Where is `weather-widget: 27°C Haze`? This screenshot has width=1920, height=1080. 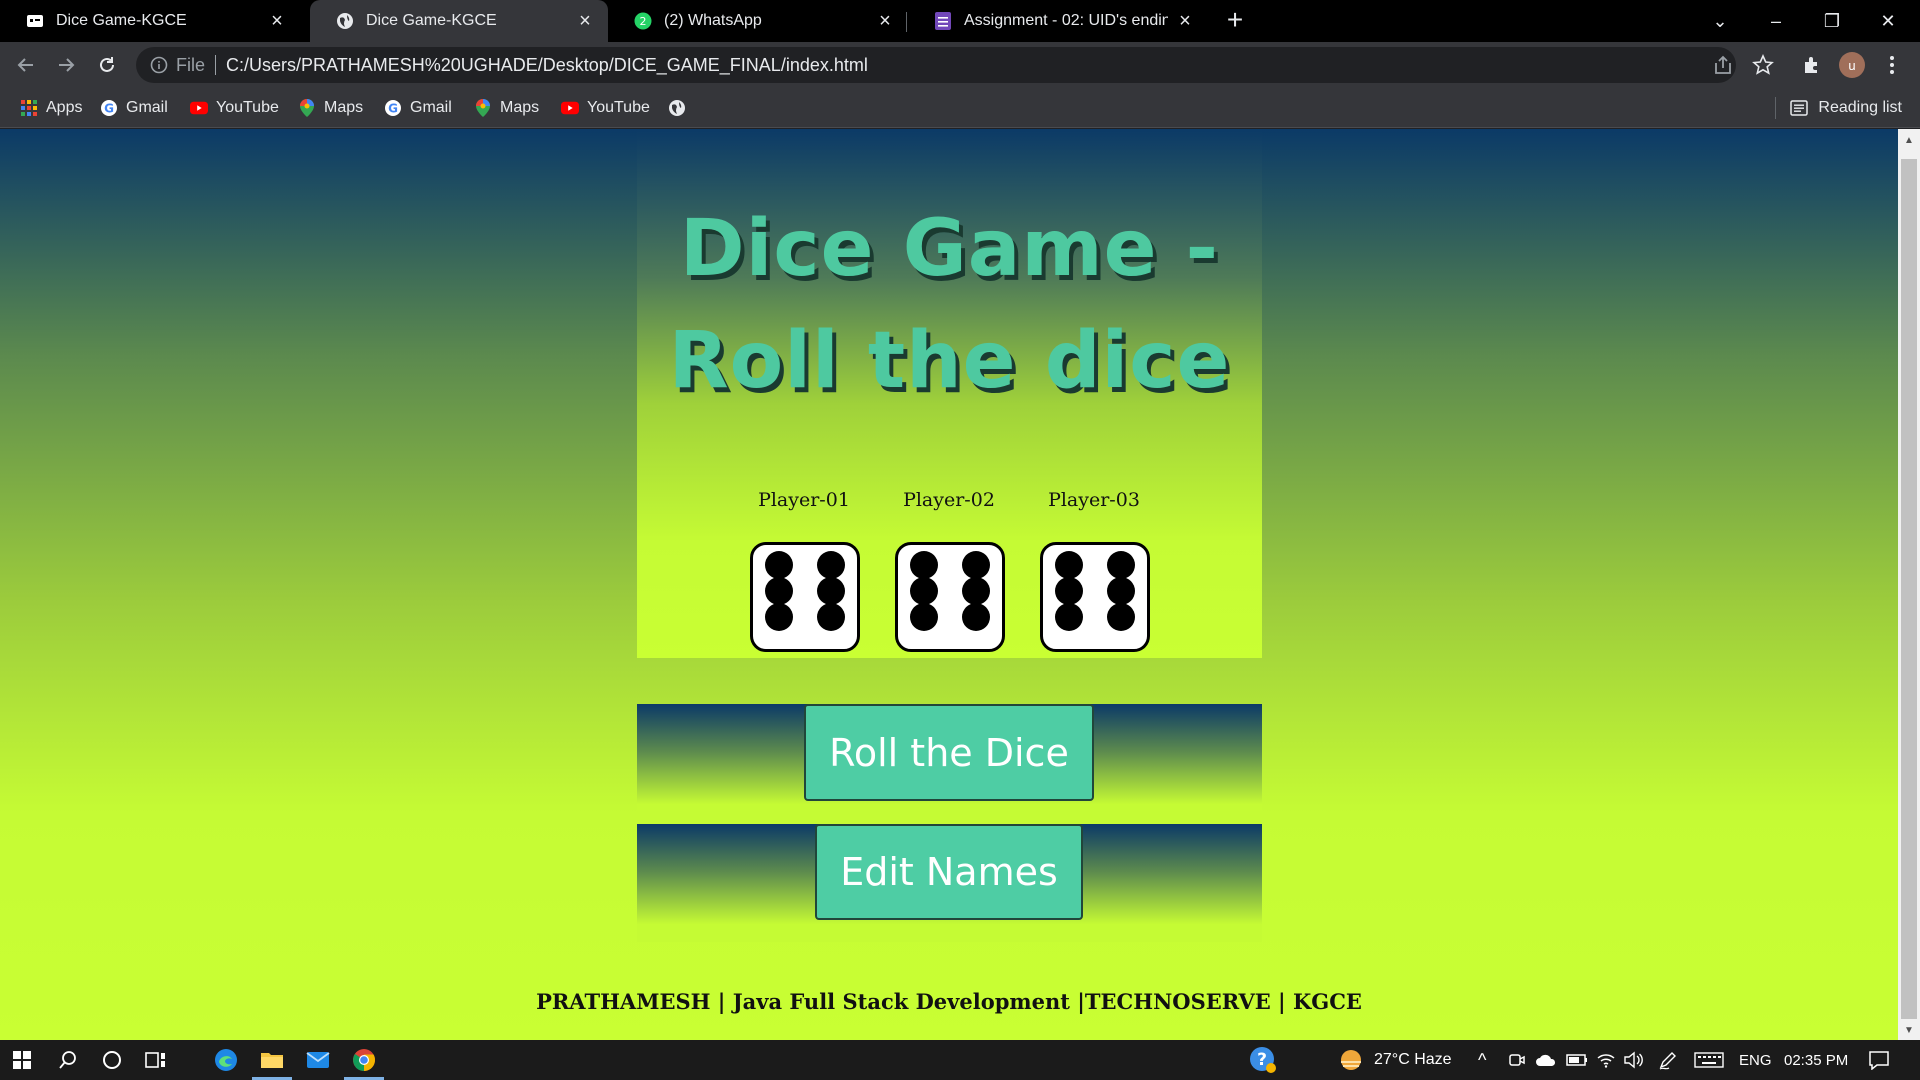
weather-widget: 27°C Haze is located at coordinates (1395, 1060).